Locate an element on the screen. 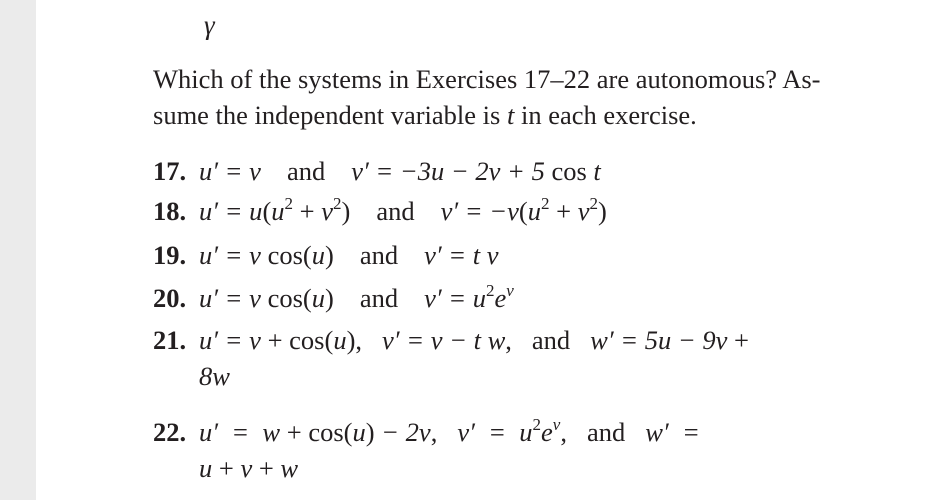 The image size is (950, 500). page-margin-strip is located at coordinates (18, 250).